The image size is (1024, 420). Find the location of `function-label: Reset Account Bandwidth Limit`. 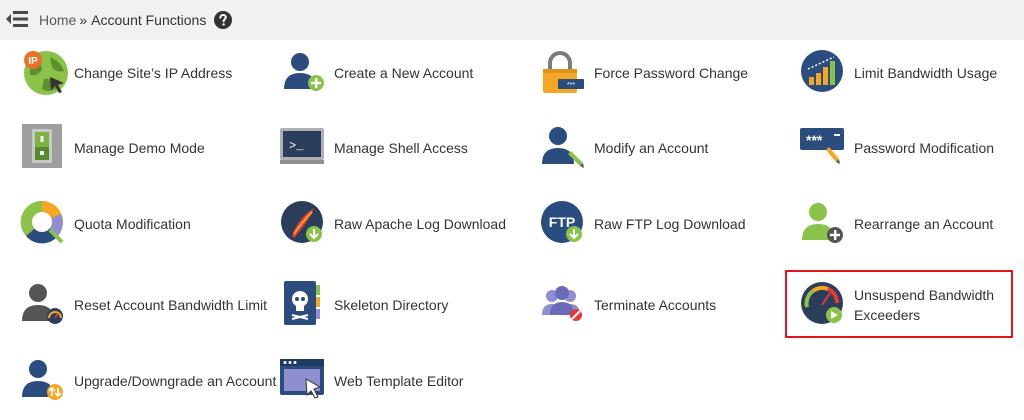

function-label: Reset Account Bandwidth Limit is located at coordinates (170, 305).